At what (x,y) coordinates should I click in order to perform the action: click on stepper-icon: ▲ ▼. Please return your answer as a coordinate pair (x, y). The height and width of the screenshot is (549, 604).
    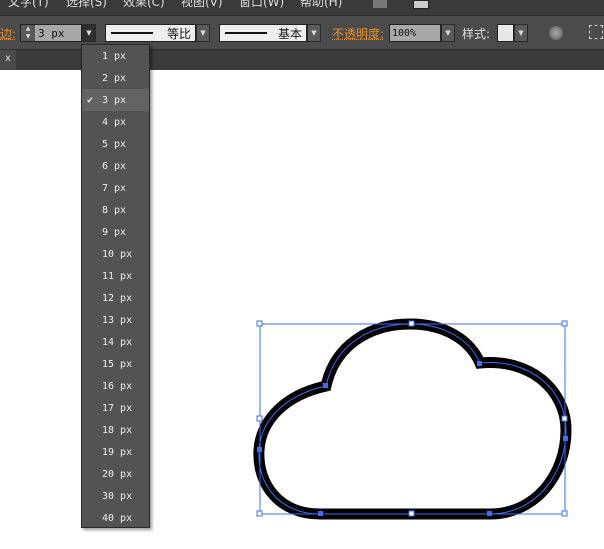
    Looking at the image, I should click on (28, 33).